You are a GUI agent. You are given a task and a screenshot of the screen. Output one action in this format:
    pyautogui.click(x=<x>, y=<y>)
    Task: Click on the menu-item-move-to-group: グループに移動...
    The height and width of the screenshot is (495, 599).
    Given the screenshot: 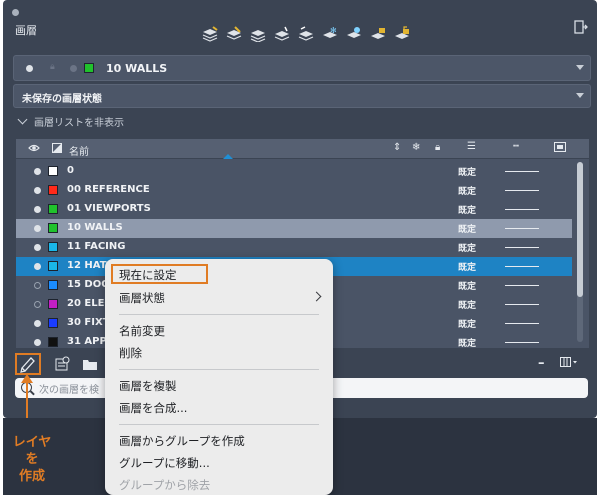 What is the action you would take?
    pyautogui.click(x=164, y=463)
    